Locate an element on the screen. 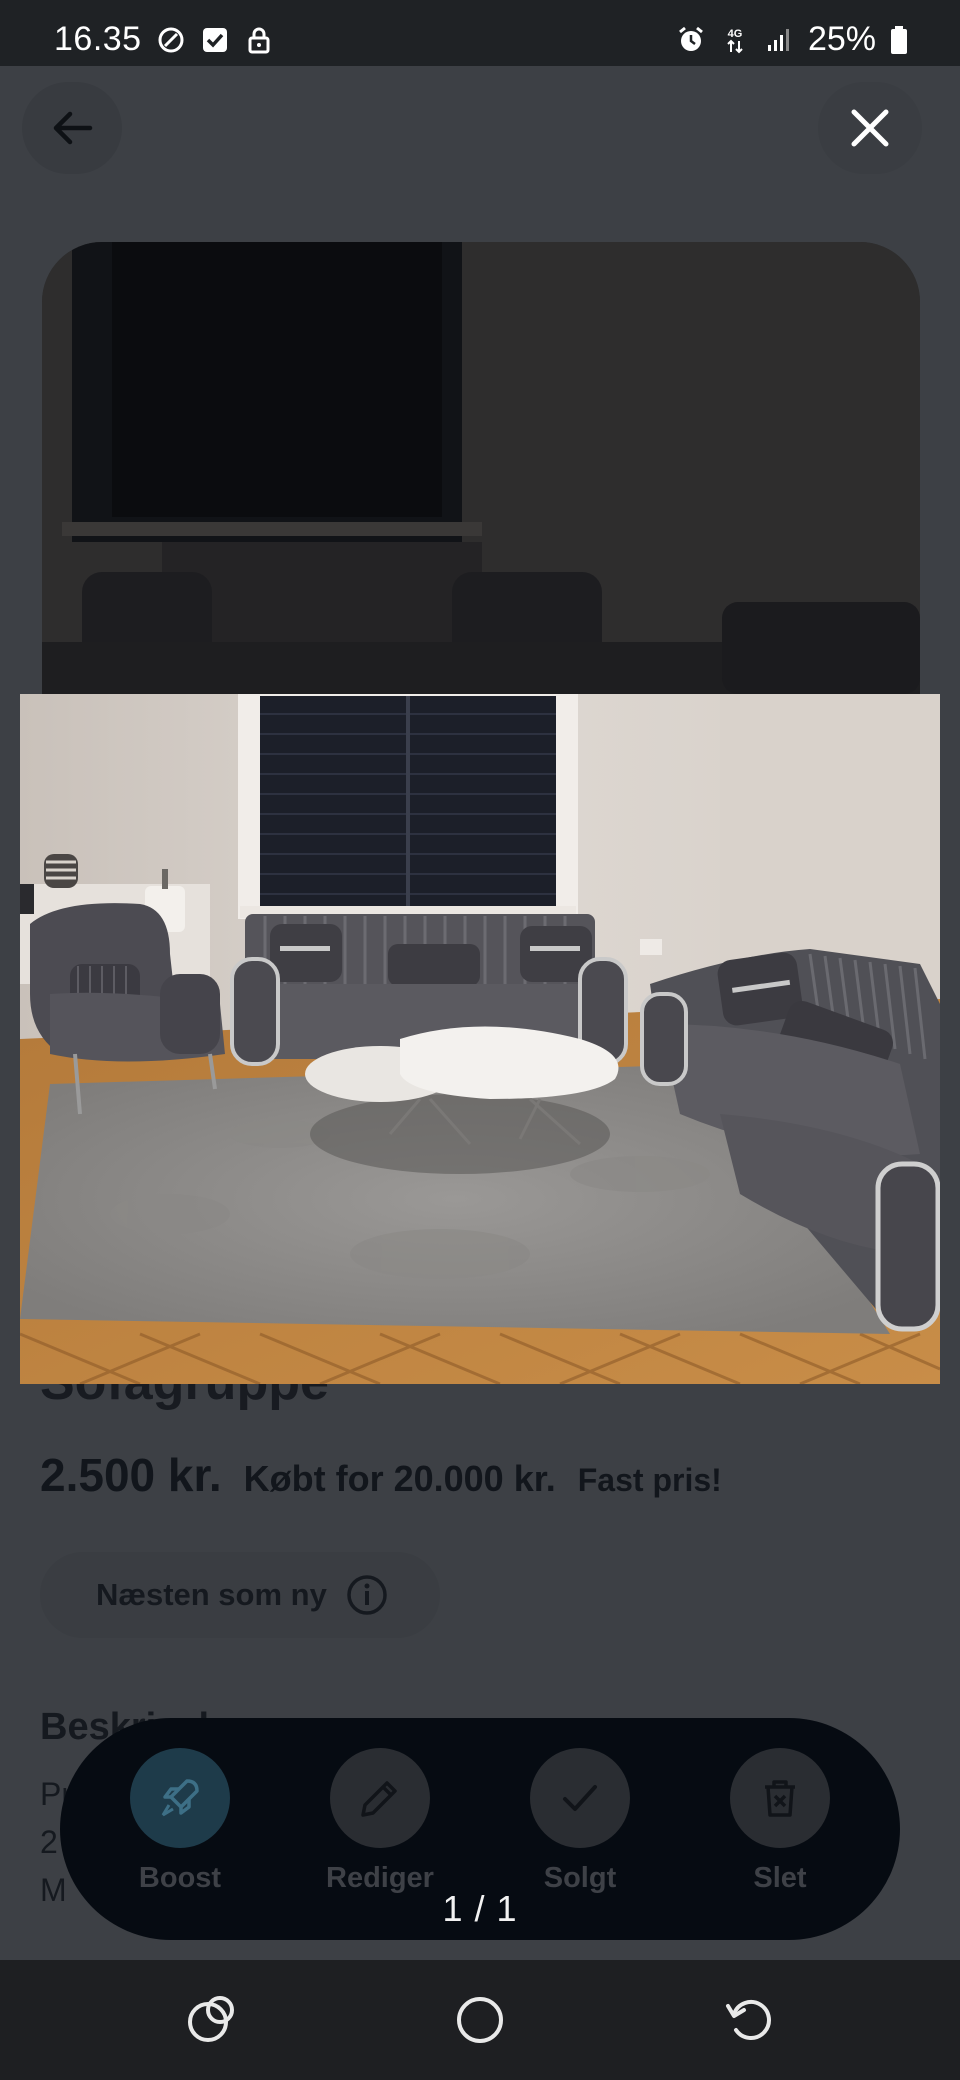 This screenshot has height=2080, width=960. condition-chip: Næsten som ny is located at coordinates (240, 1595).